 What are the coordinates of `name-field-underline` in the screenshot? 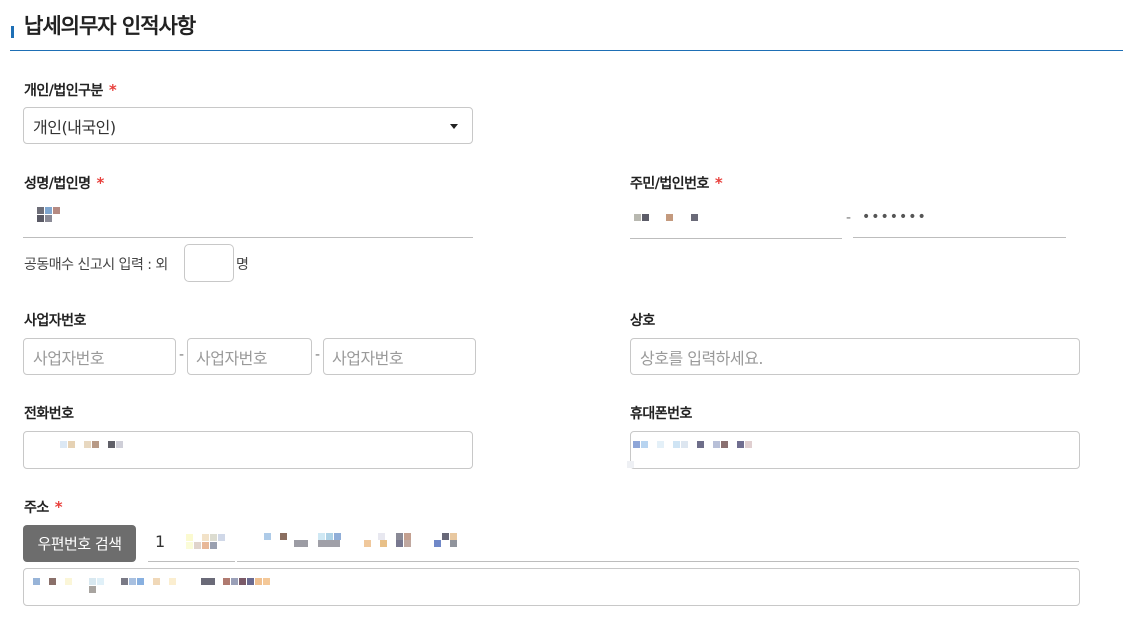 It's located at (248, 237).